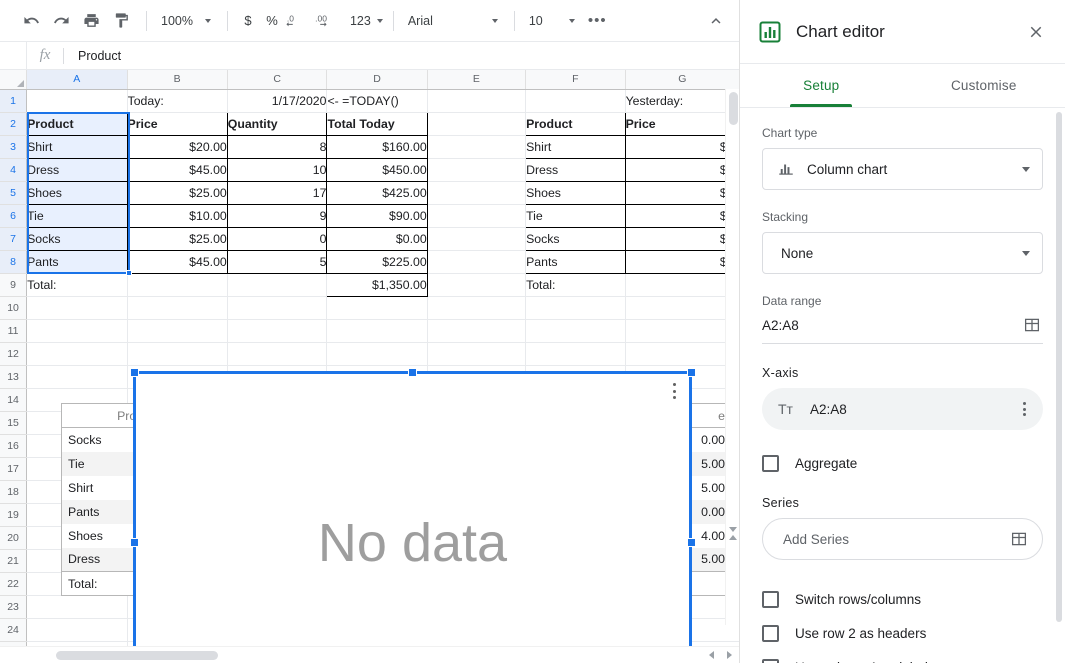 The image size is (1065, 663). I want to click on cell-G12, so click(682, 354).